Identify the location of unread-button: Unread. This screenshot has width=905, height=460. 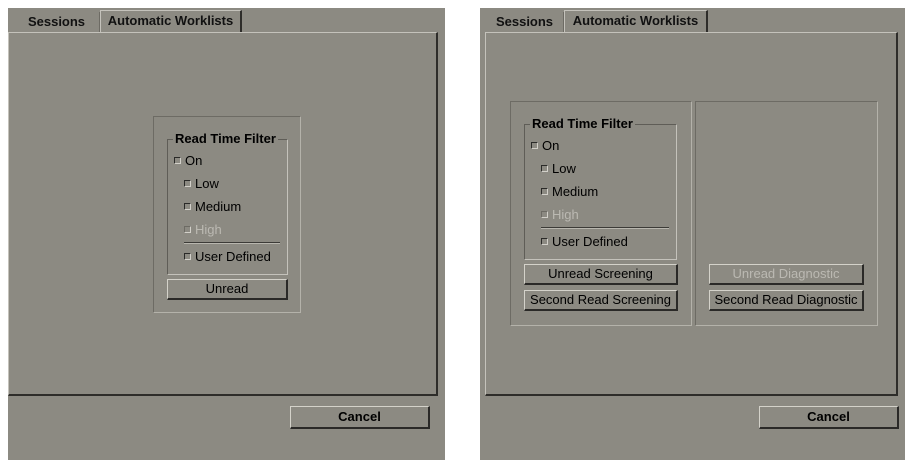
(227, 289).